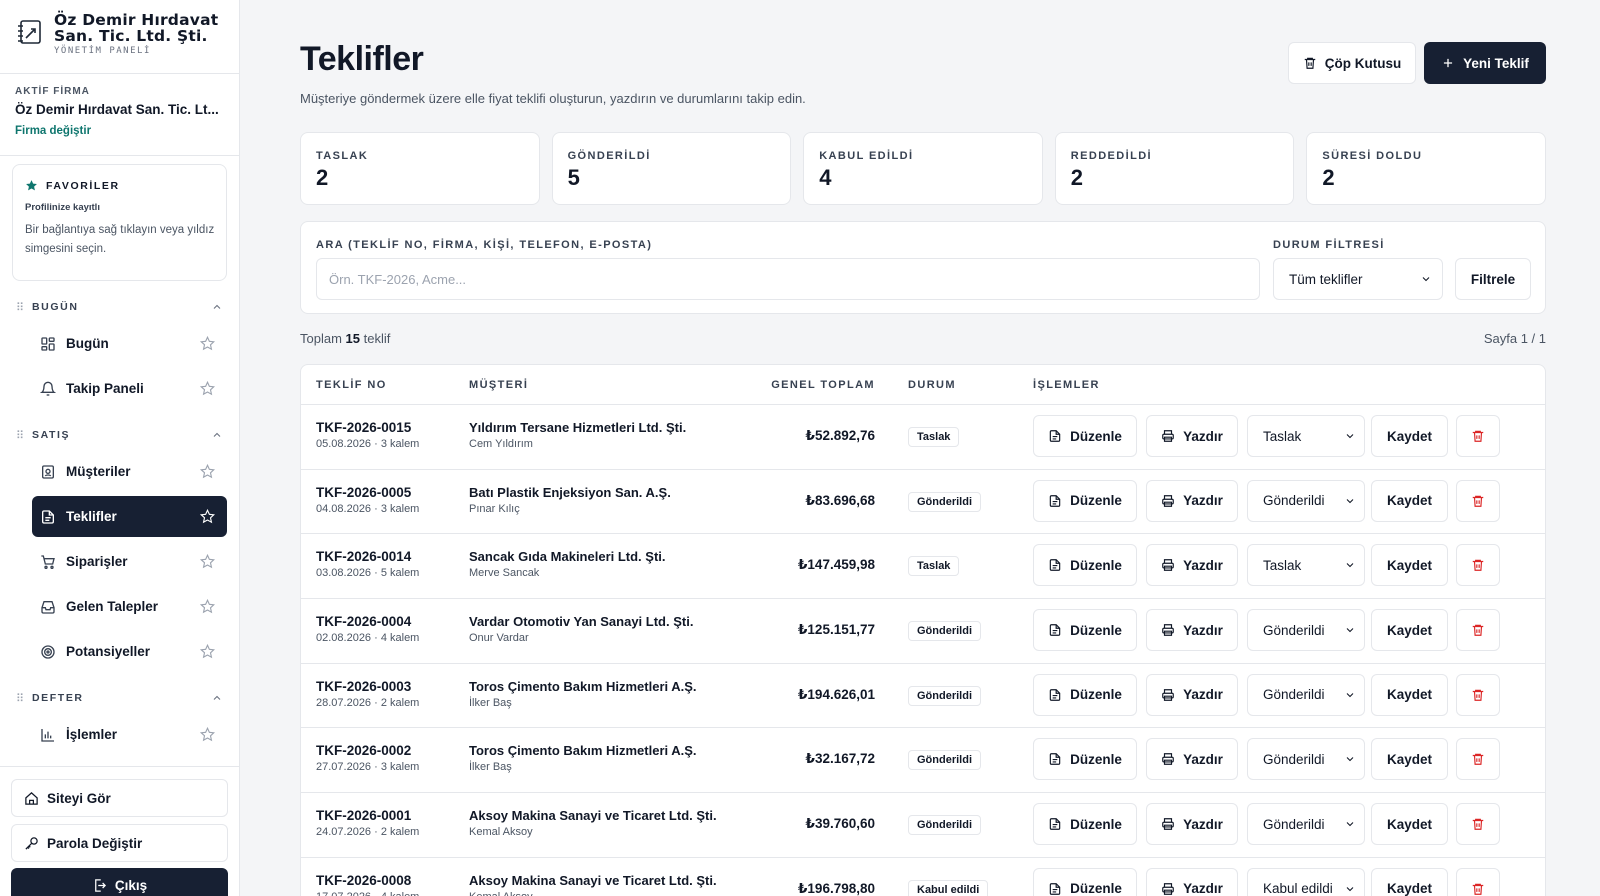 The image size is (1600, 896). What do you see at coordinates (1493, 279) in the screenshot?
I see `filter-button: Filtrele` at bounding box center [1493, 279].